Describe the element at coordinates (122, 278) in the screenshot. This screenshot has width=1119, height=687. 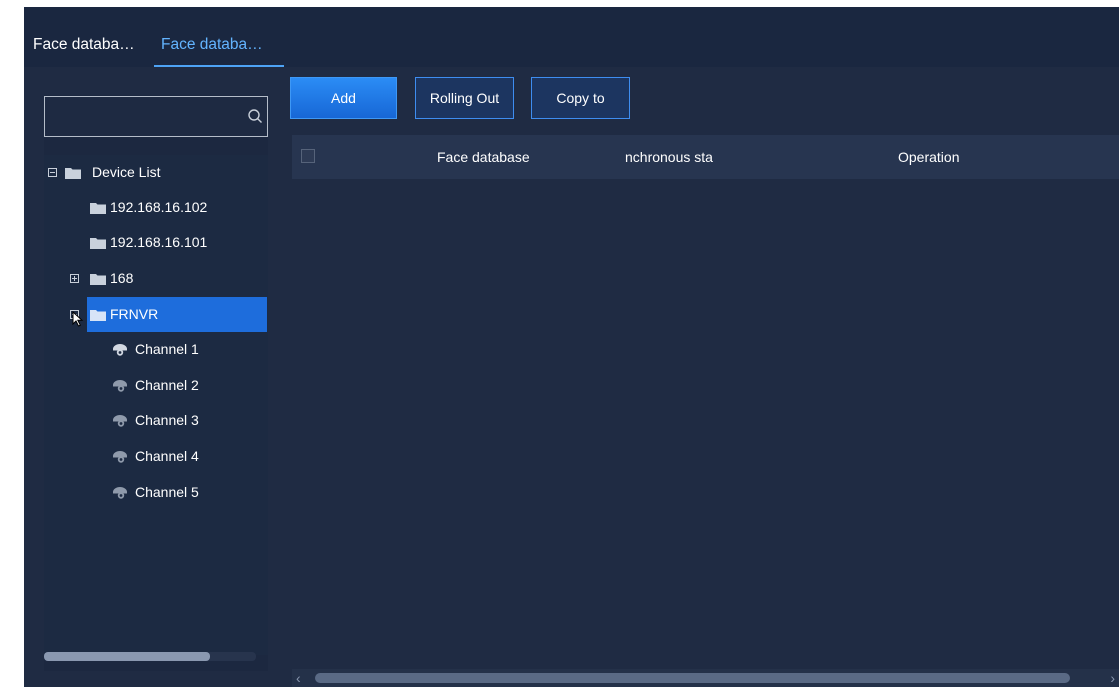
I see `tree-node-label: 168` at that location.